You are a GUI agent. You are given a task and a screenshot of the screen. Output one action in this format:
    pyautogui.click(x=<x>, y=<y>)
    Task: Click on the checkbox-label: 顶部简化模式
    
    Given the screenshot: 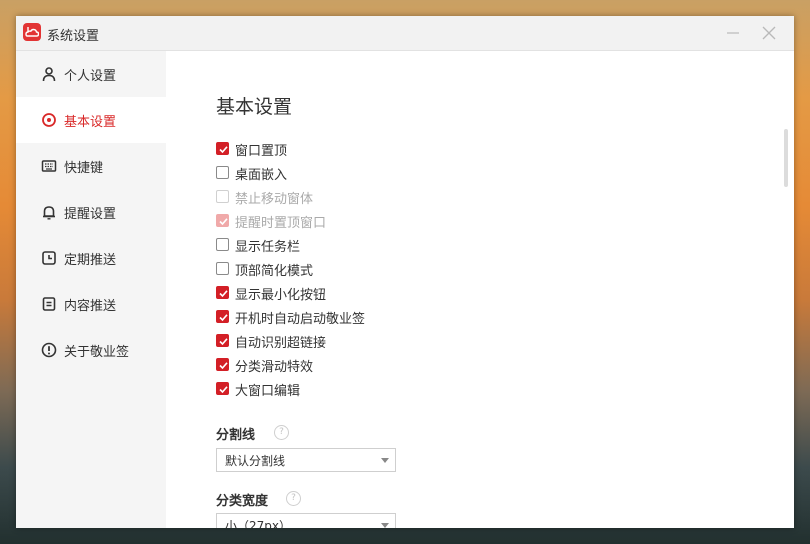 What is the action you would take?
    pyautogui.click(x=274, y=271)
    